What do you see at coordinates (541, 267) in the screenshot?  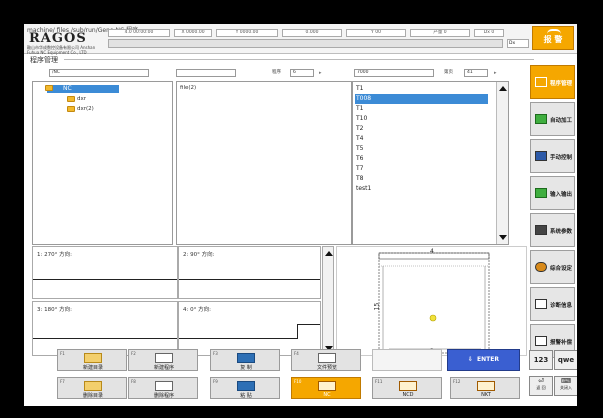 I see `gear-icon` at bounding box center [541, 267].